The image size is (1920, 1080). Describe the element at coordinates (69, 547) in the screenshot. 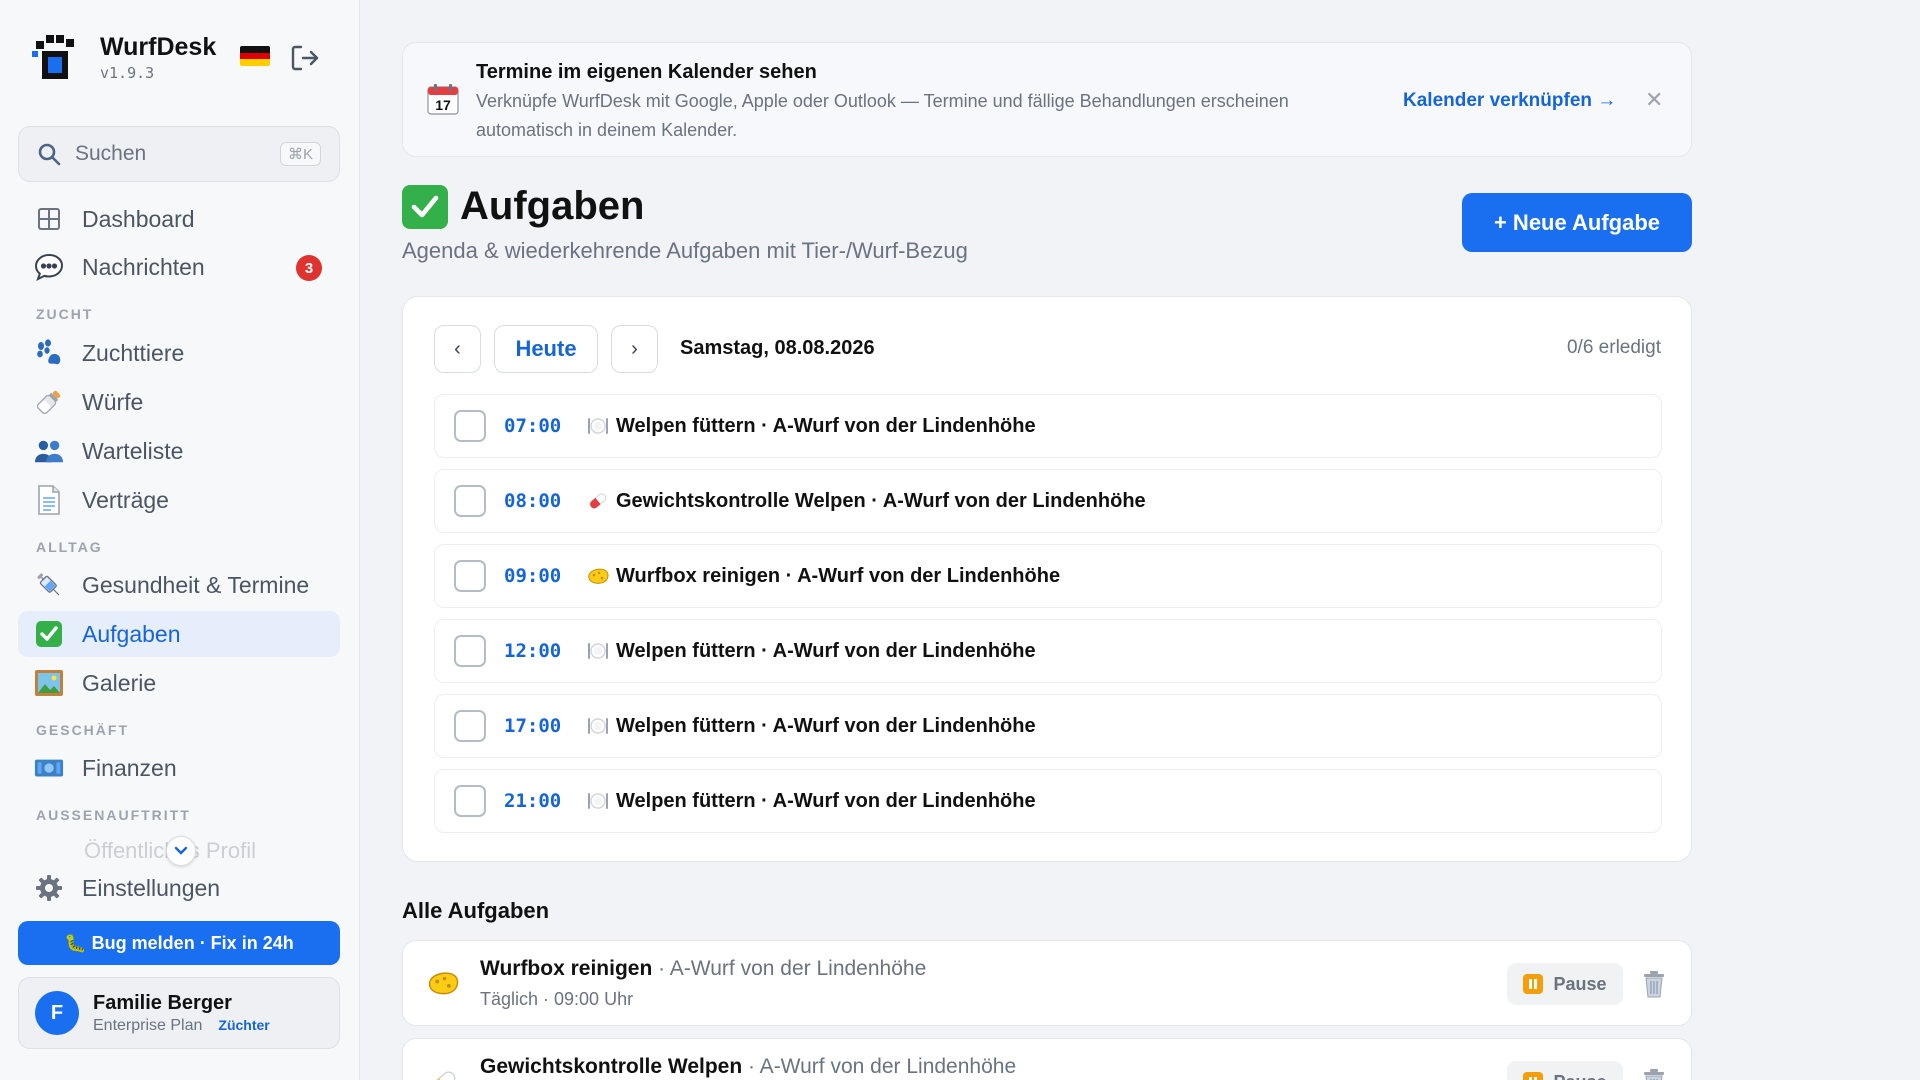

I see `section-label-alltag: ALLTAG` at that location.